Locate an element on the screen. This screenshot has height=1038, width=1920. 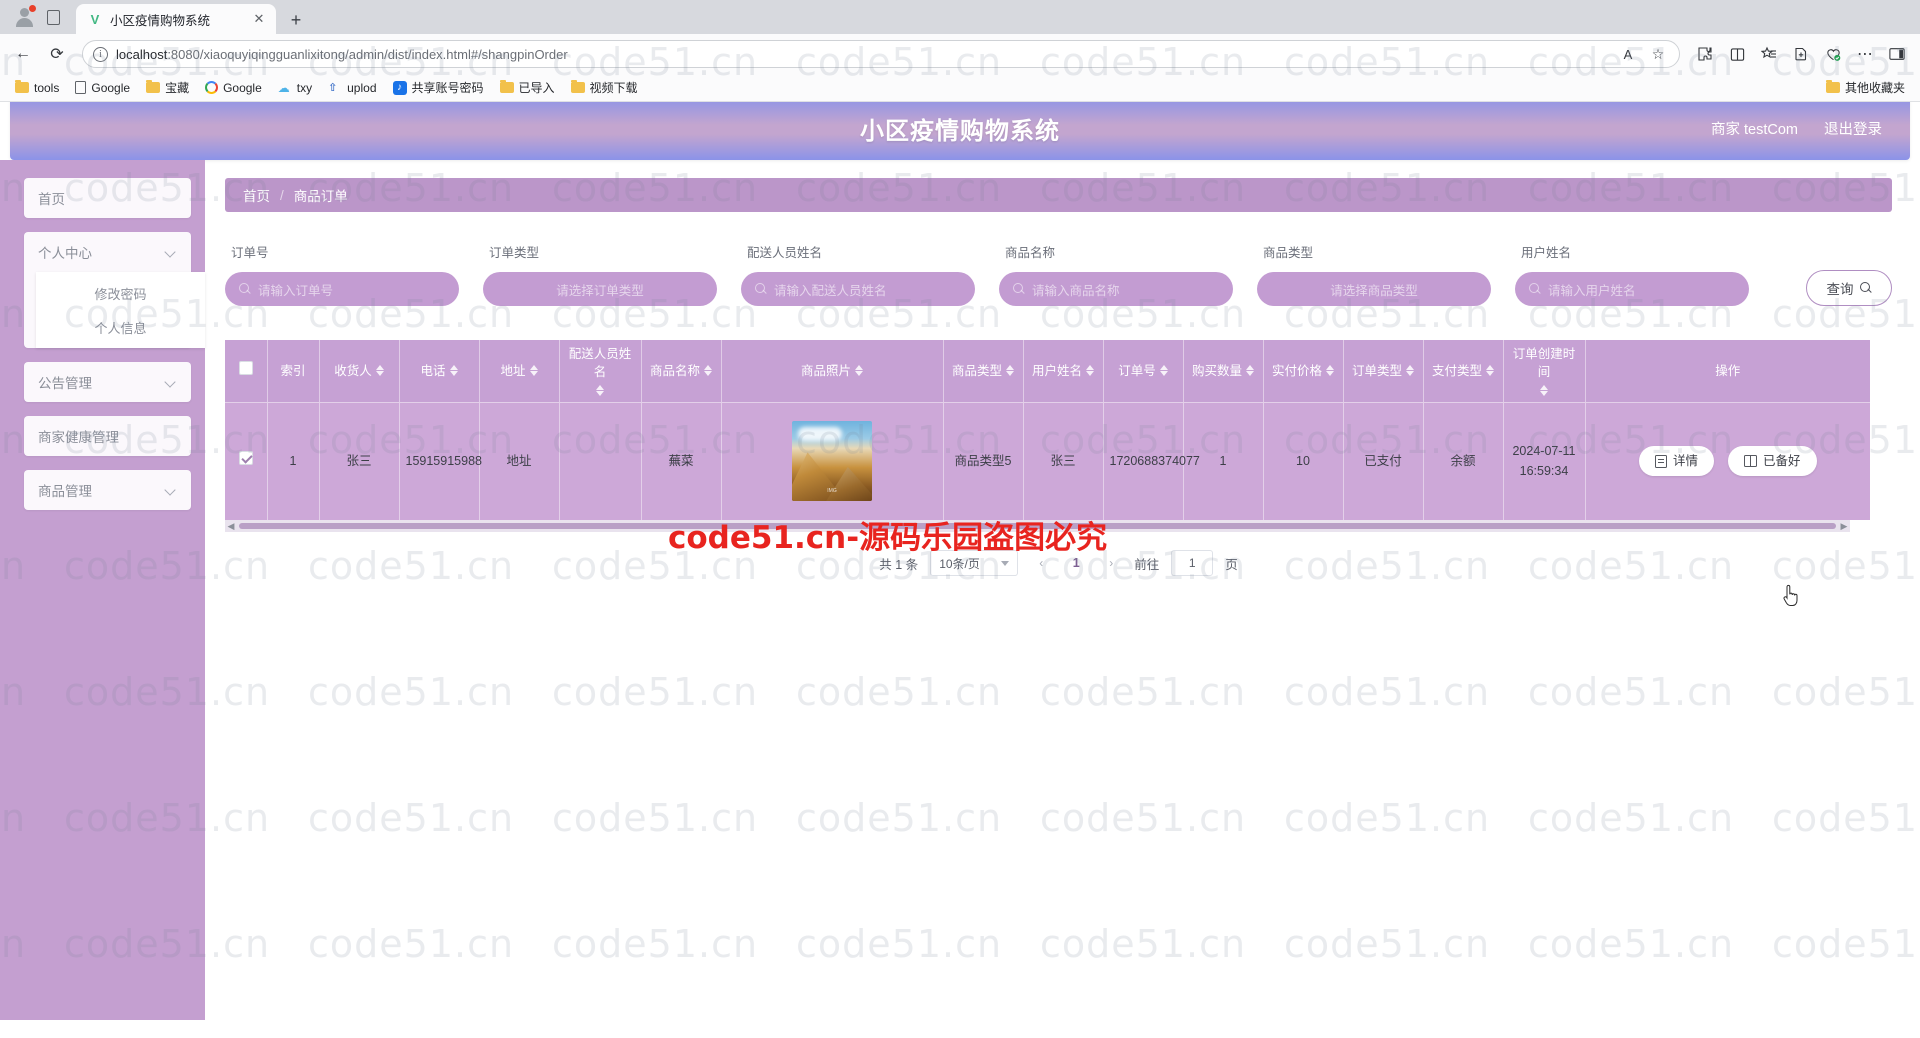
sidebar-menu-row: 首页 is located at coordinates (107, 198).